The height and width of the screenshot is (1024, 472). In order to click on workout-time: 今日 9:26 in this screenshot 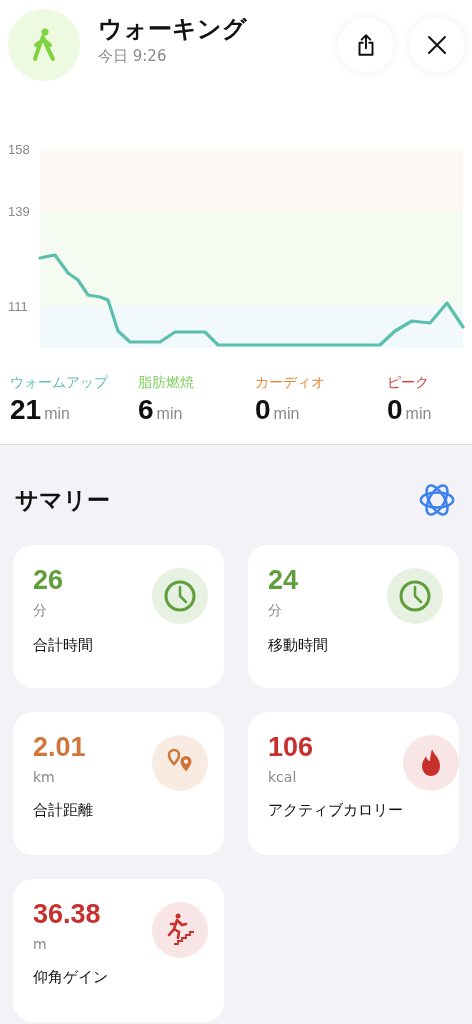, I will do `click(133, 56)`.